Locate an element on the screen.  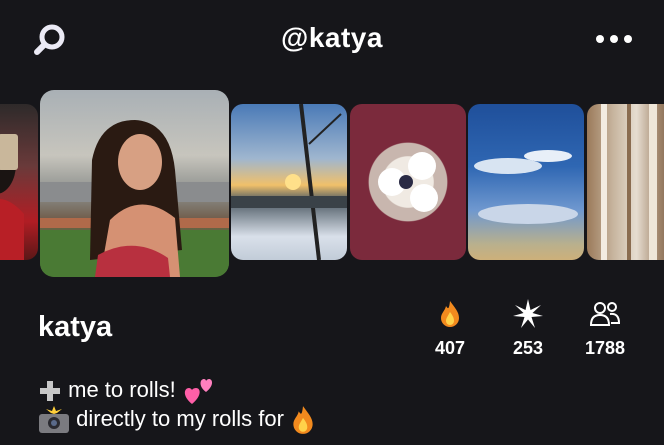
sparkle-icon is located at coordinates (528, 313).